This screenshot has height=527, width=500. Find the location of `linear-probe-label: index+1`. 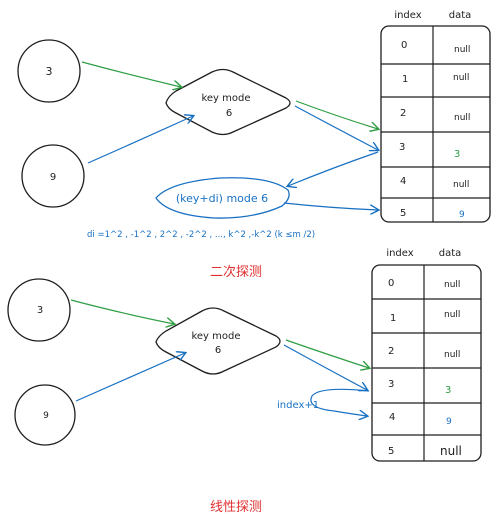

linear-probe-label: index+1 is located at coordinates (298, 405).